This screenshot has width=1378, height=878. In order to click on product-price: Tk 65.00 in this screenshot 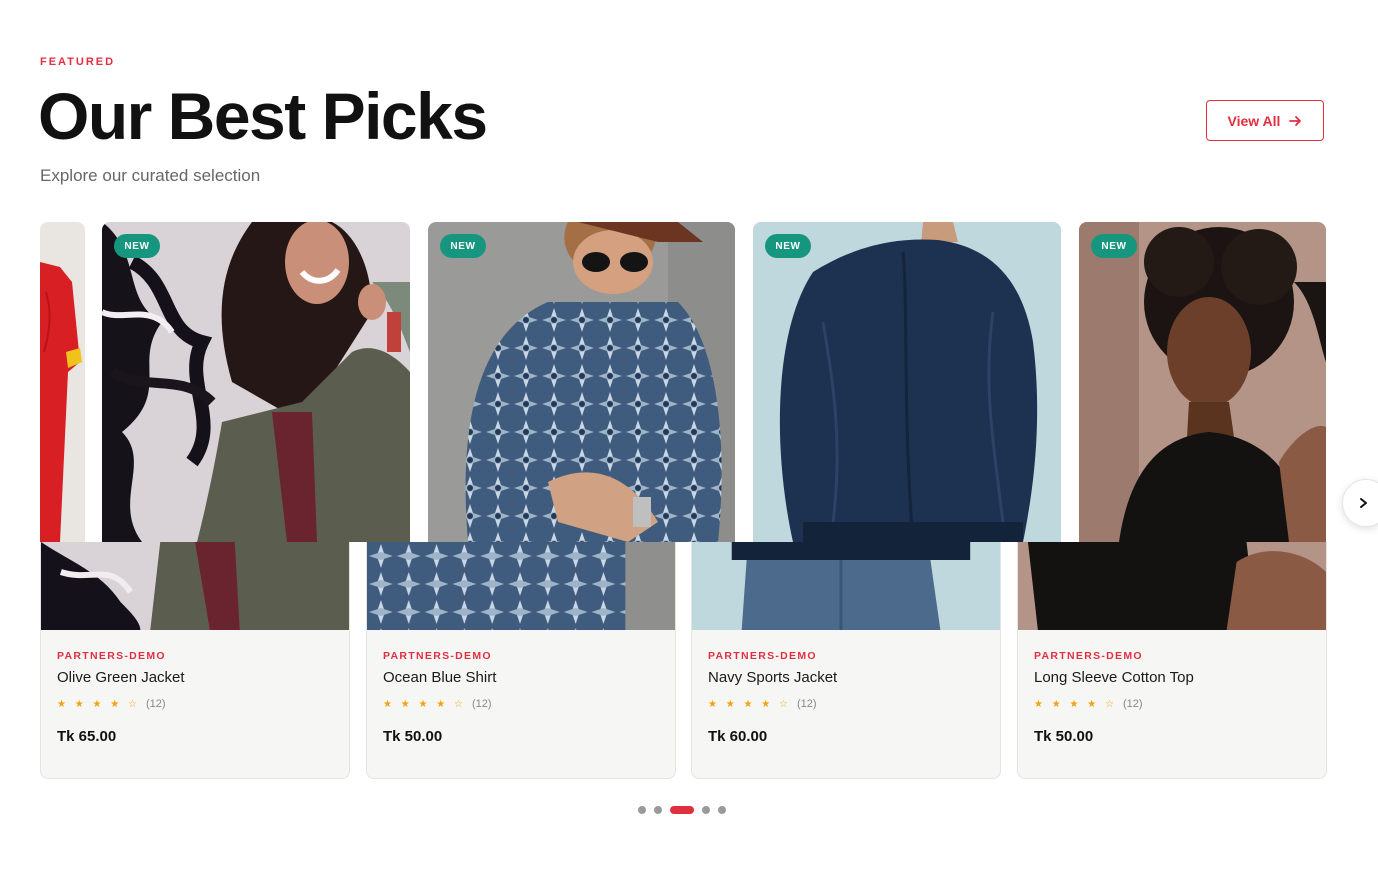, I will do `click(87, 736)`.